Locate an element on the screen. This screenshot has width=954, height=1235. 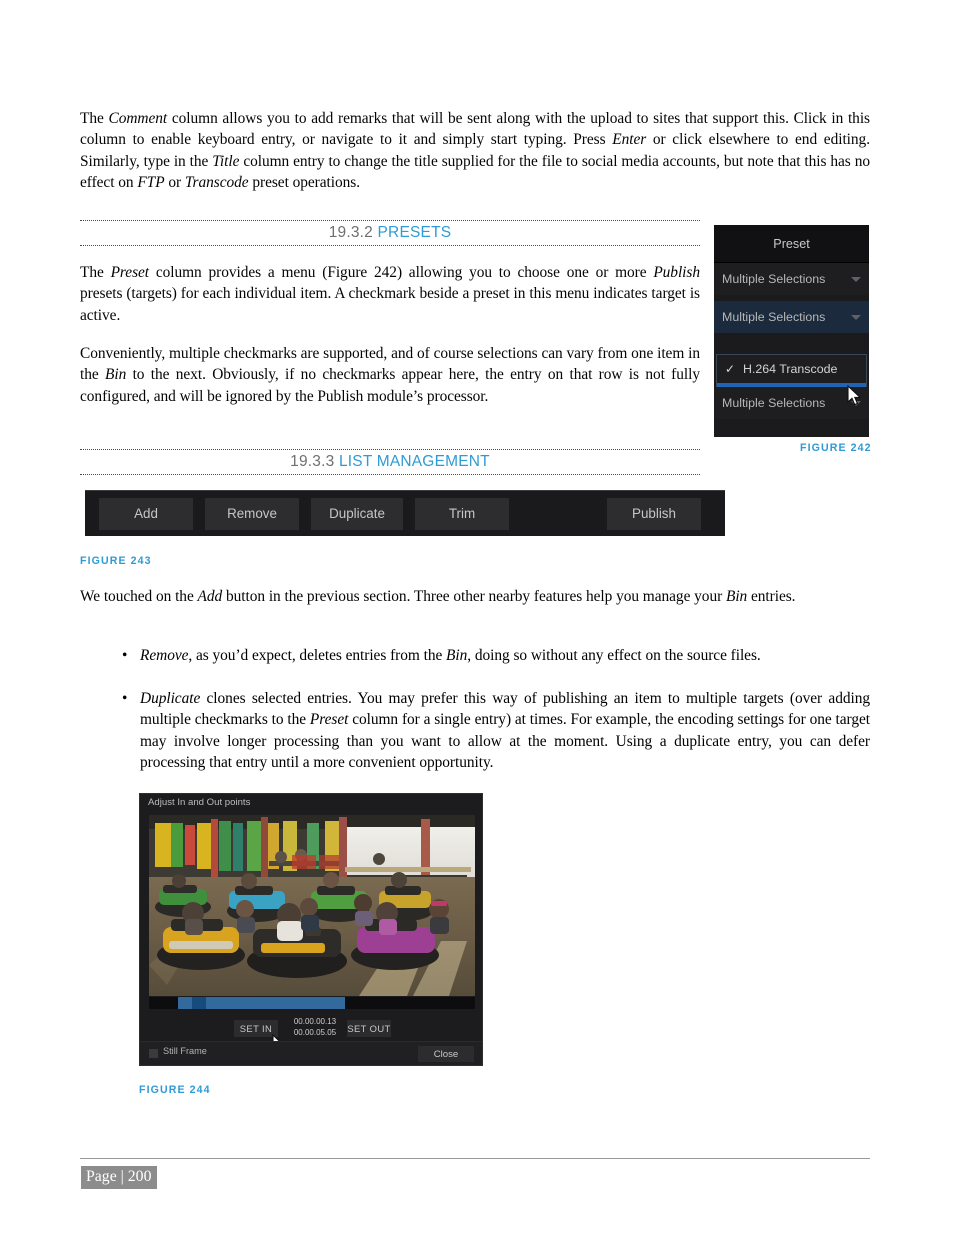
list-management-toolbar: Add Remove Duplicate Trim Publish is located at coordinates (405, 513).